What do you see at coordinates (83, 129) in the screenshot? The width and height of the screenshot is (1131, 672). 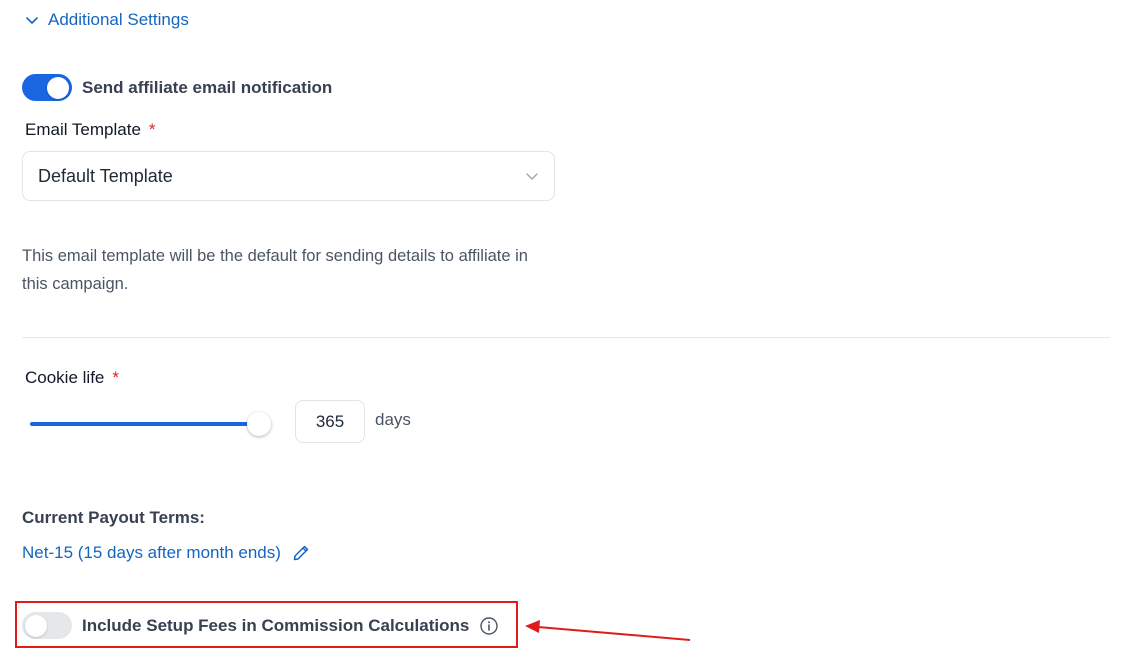 I see `email-template-label-text: Email Template` at bounding box center [83, 129].